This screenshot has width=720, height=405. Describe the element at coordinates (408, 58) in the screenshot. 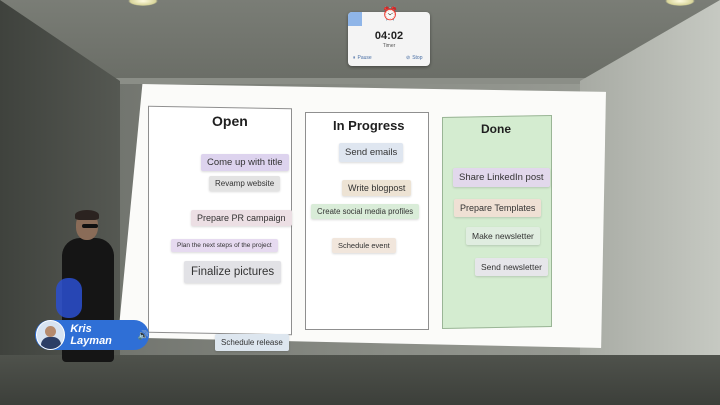

I see `stop-icon: ⊘` at that location.